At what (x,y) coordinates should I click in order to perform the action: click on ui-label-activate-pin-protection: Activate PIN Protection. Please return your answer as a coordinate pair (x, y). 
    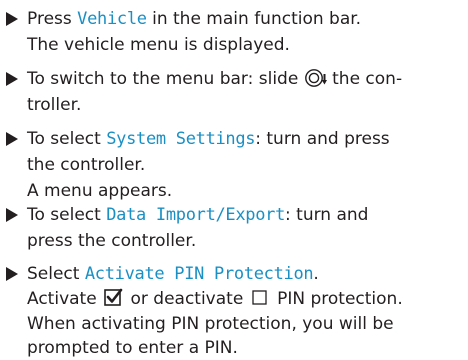
    Looking at the image, I should click on (199, 274).